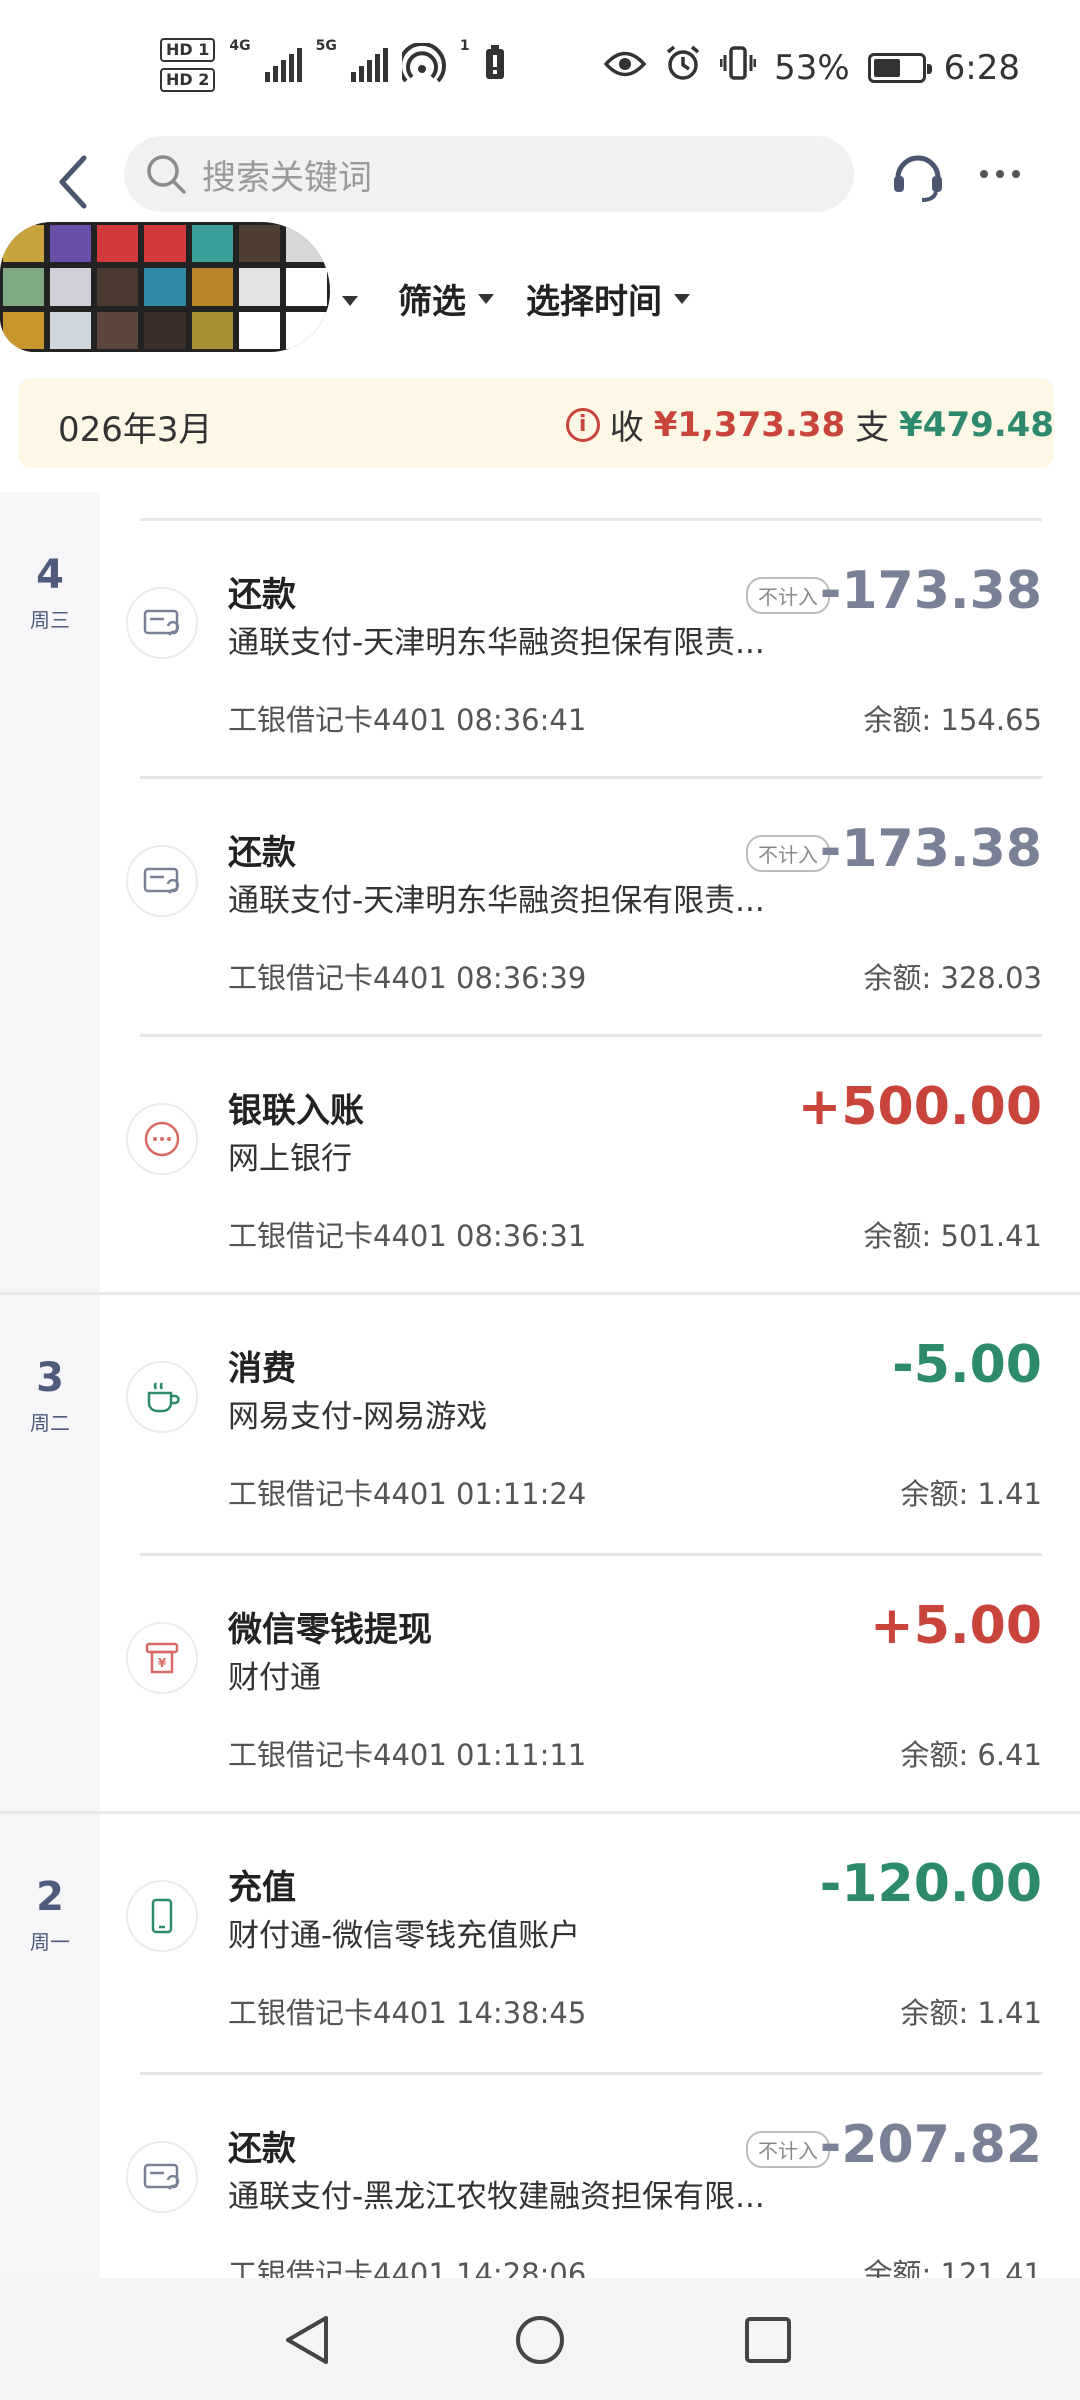  I want to click on transaction-balance: 余额: 121.41, so click(952, 2267).